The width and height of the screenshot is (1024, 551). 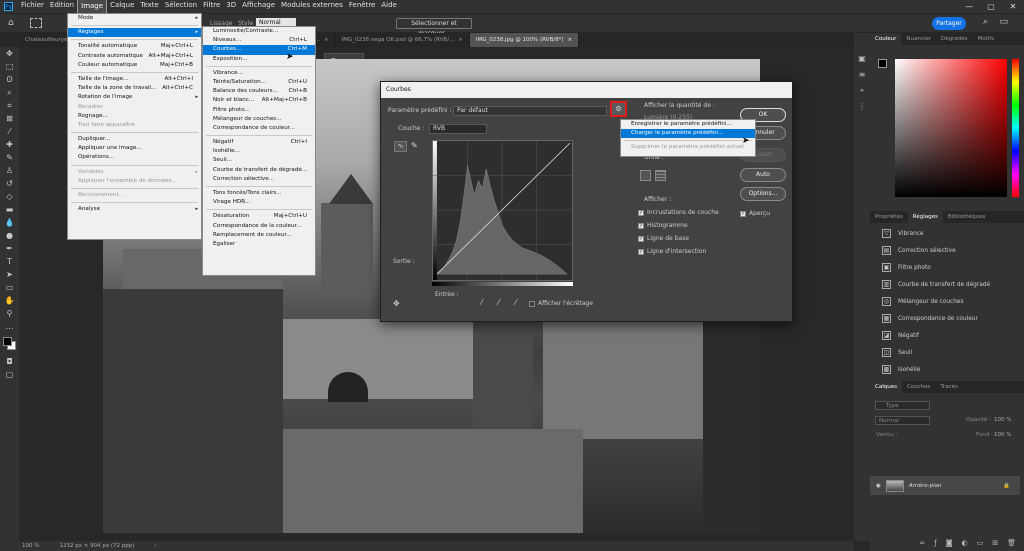 What do you see at coordinates (396, 303) in the screenshot?
I see `target-adjust-icon: ✥` at bounding box center [396, 303].